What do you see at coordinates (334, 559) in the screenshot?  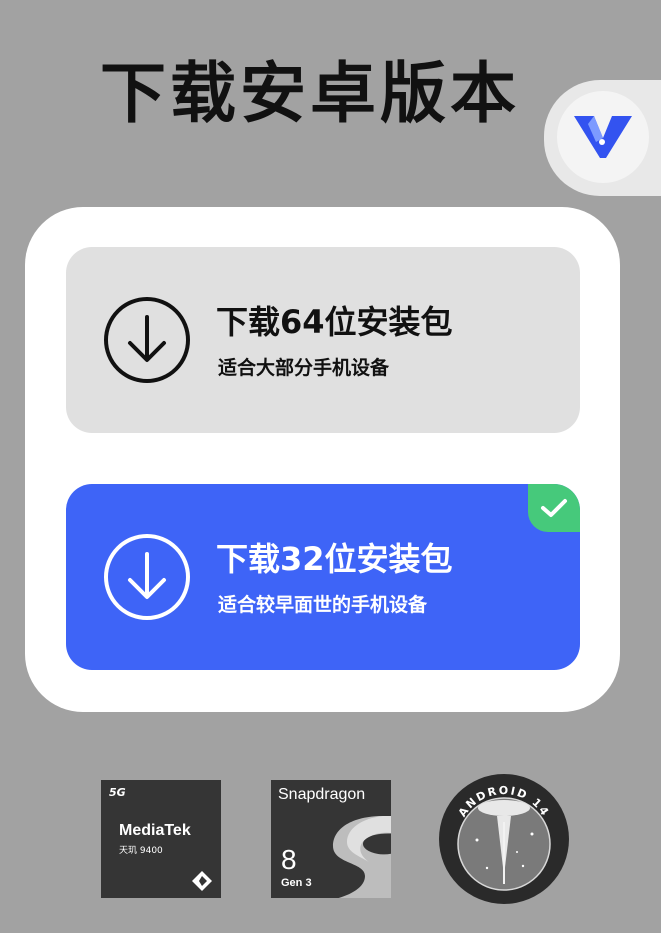 I see `option-title: 下载32位安装包` at bounding box center [334, 559].